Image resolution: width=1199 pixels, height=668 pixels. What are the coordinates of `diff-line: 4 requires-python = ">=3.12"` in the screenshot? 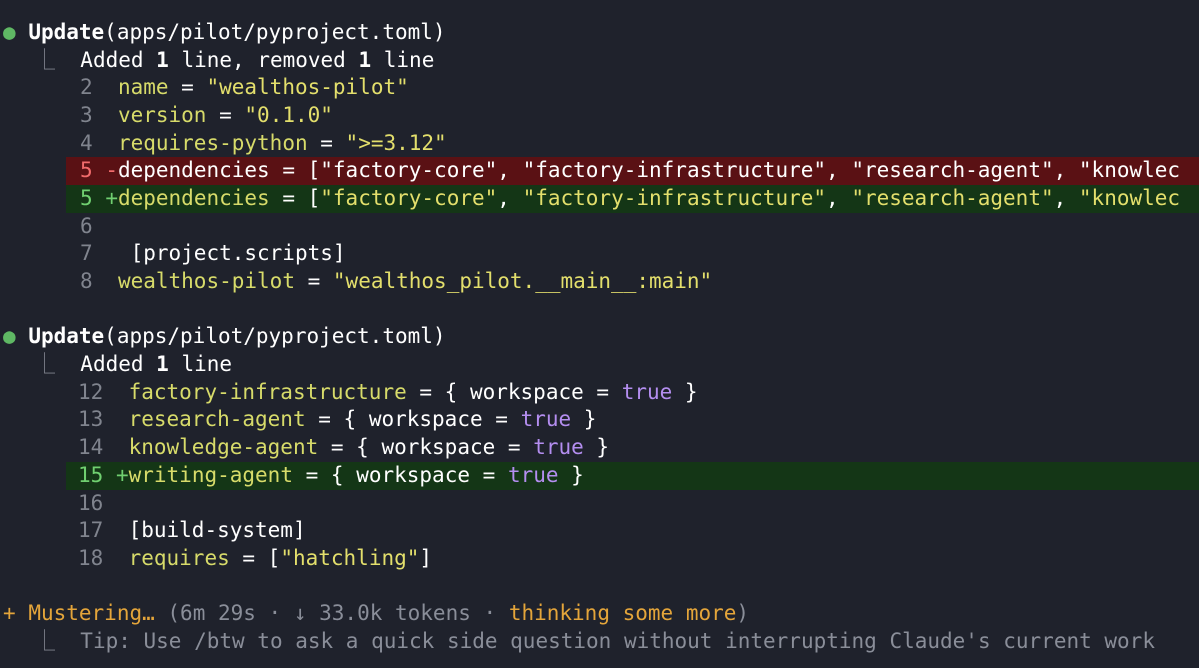 It's located at (263, 143).